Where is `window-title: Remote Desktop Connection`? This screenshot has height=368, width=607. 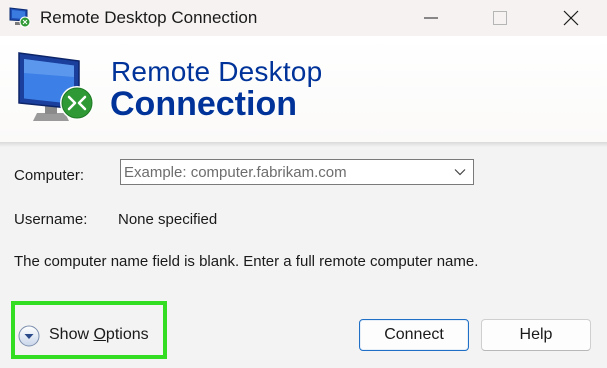 window-title: Remote Desktop Connection is located at coordinates (149, 17).